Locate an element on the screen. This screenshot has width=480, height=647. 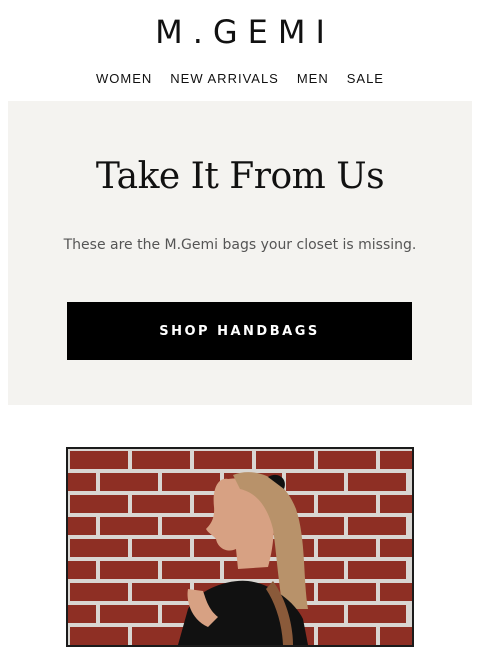
nav-item-new-arrivals: NEW ARRIVALS is located at coordinates (224, 78).